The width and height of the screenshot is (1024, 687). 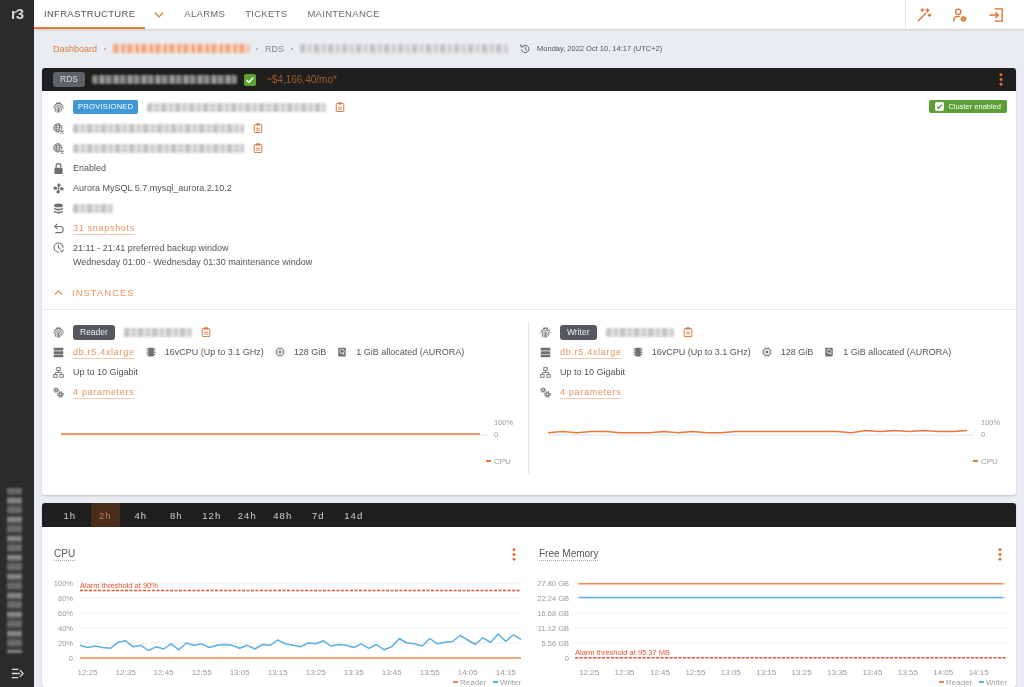 I want to click on network-text: Up to 10 Gigabit, so click(x=593, y=372).